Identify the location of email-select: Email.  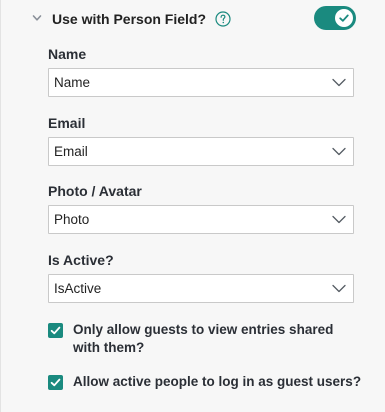
(201, 151).